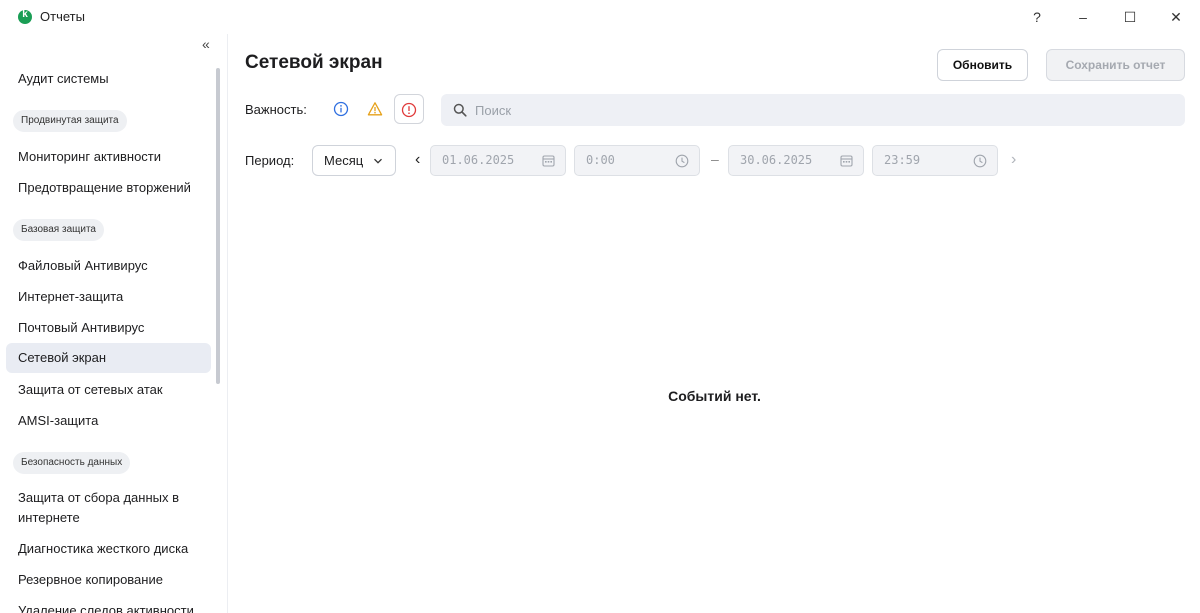  I want to click on title-bar: Отчеты ? – ☐ ✕, so click(600, 17).